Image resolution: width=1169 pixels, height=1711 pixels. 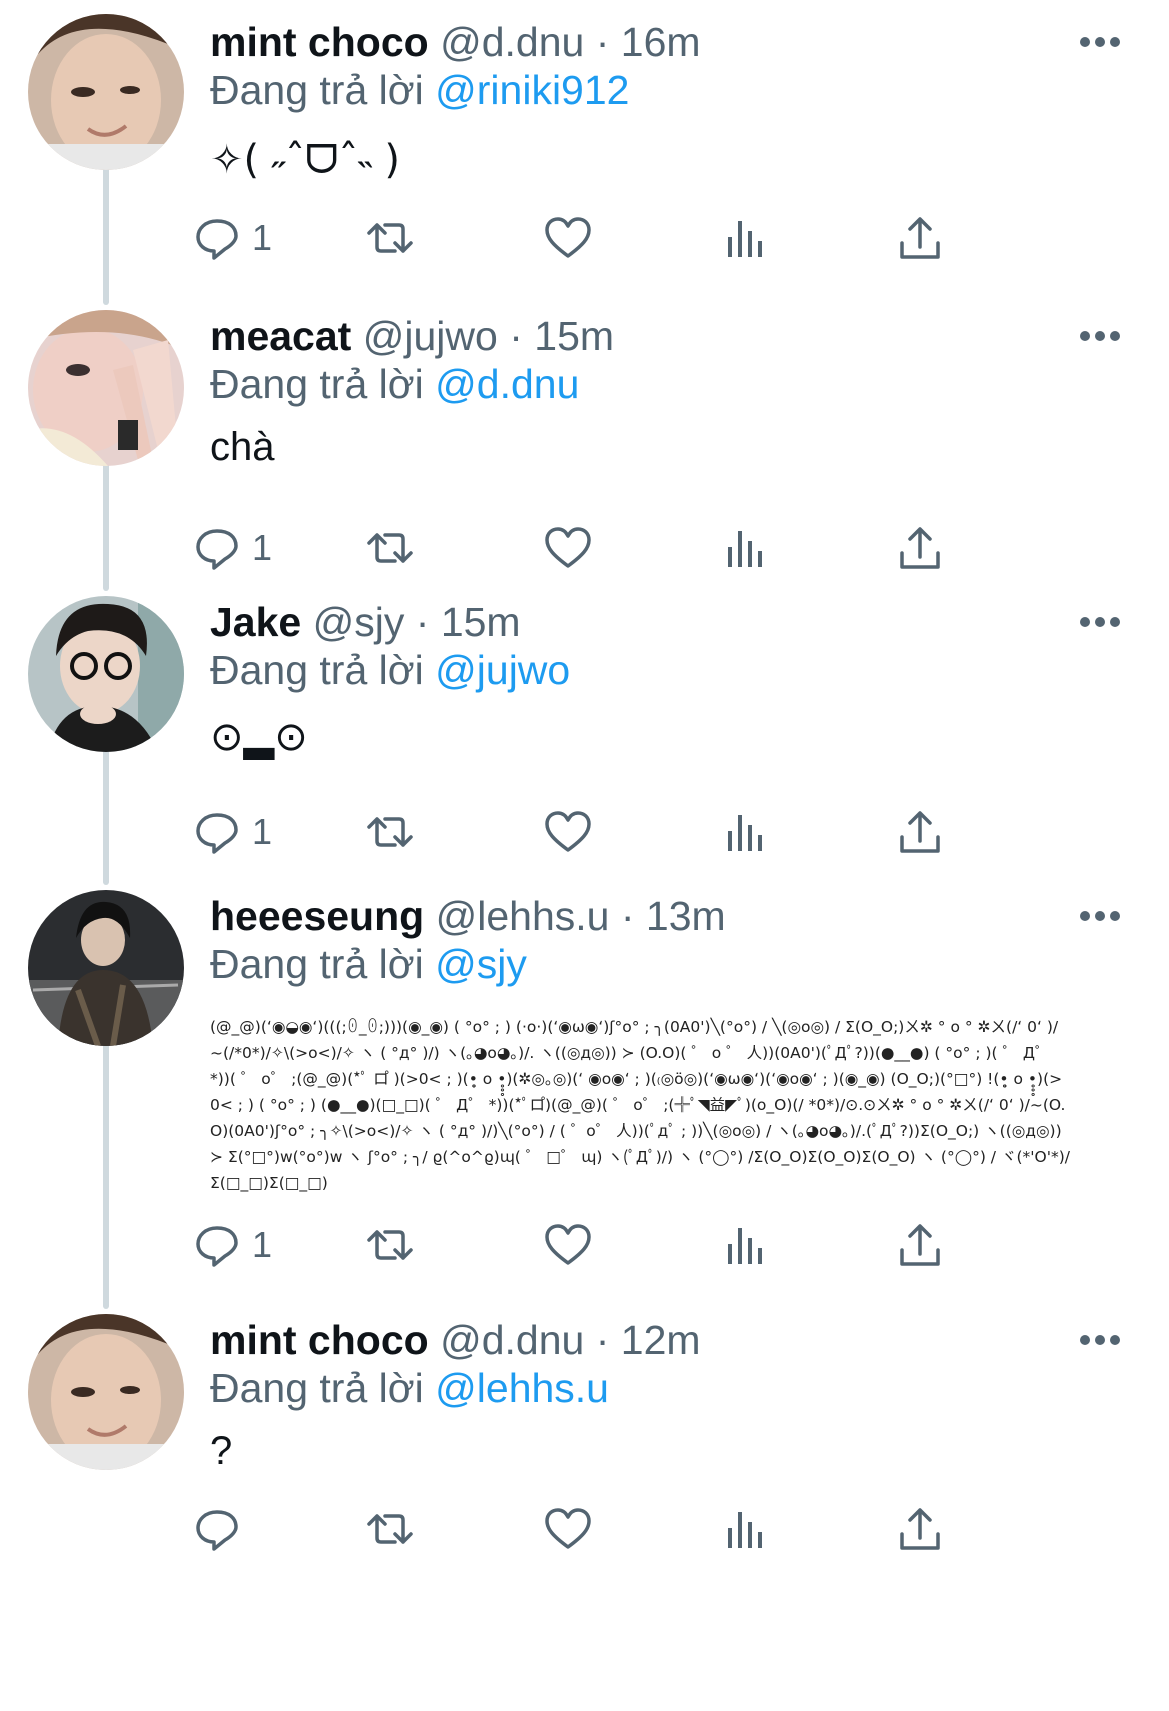 I want to click on timestamp: 12m, so click(x=661, y=1340).